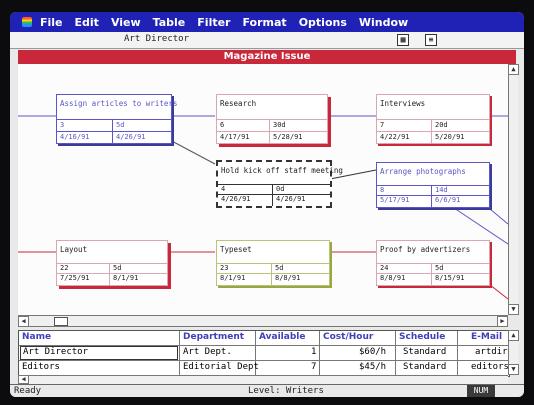  I want to click on resource-name-field: Art Director, so click(156, 39).